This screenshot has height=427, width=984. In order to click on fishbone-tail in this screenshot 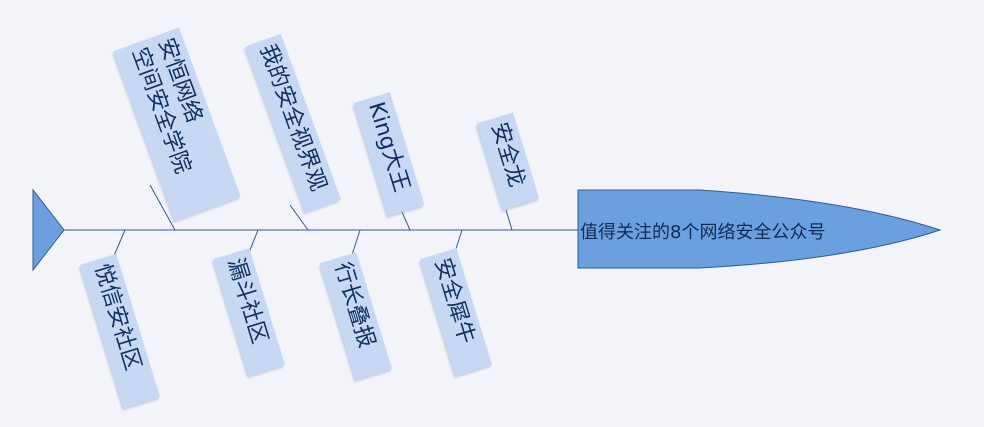, I will do `click(48, 230)`.